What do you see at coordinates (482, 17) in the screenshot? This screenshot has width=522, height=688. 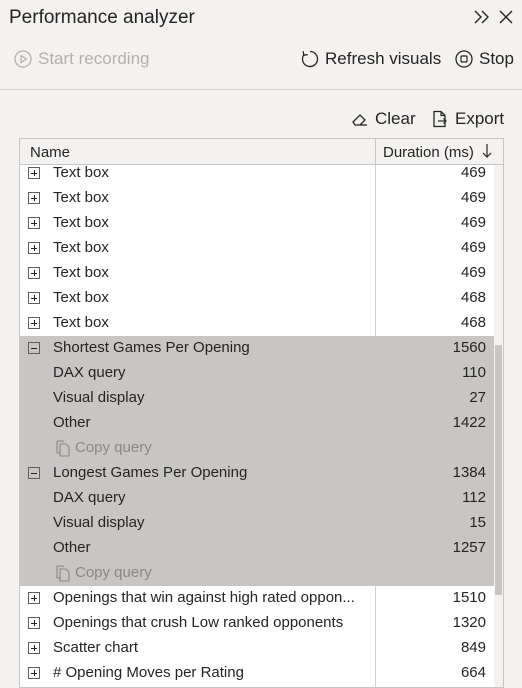 I see `double-chevron-right-icon` at bounding box center [482, 17].